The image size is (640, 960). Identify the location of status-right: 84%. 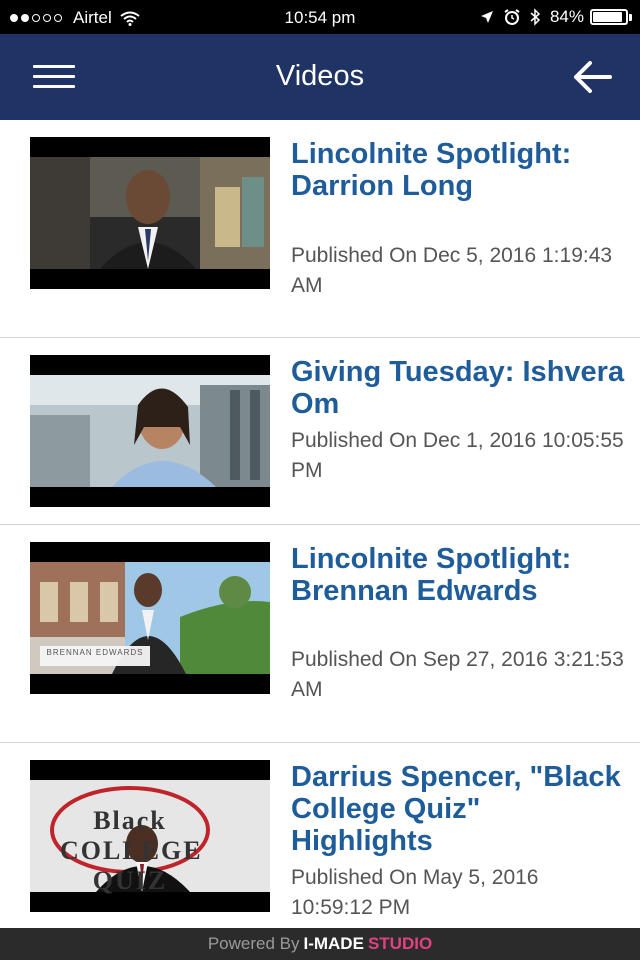
(556, 17).